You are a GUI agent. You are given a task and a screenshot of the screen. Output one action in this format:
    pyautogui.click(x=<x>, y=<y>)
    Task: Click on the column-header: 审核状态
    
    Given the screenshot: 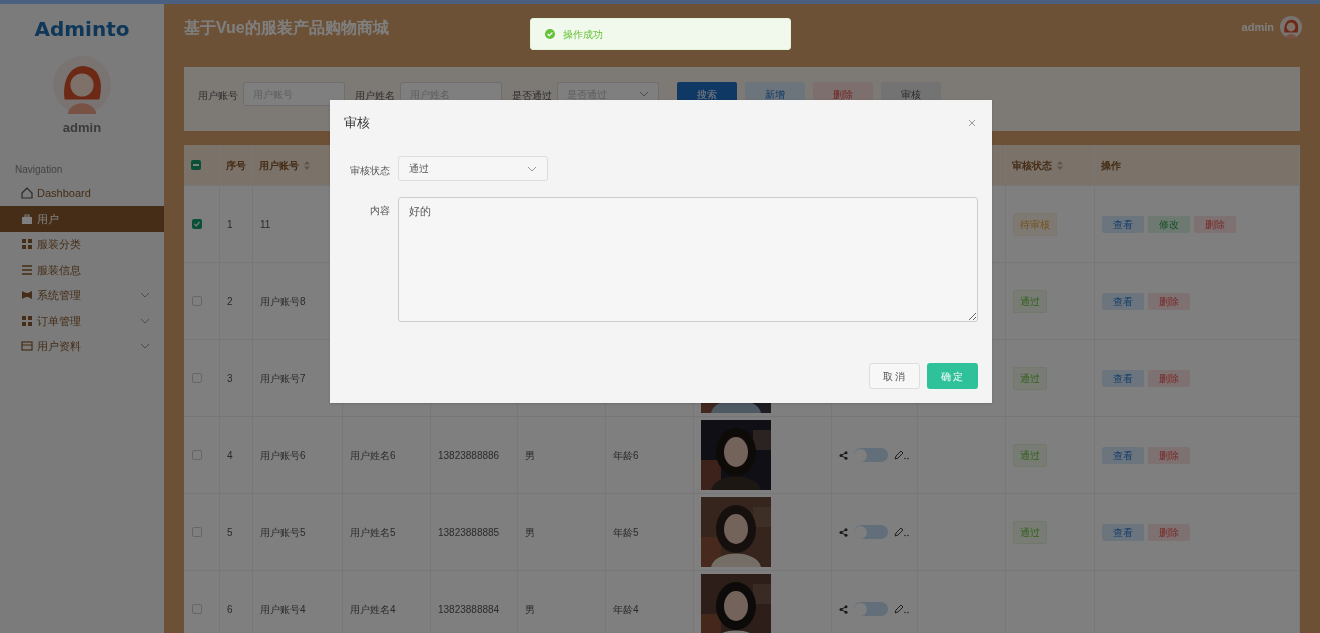 What is the action you would take?
    pyautogui.click(x=1032, y=165)
    